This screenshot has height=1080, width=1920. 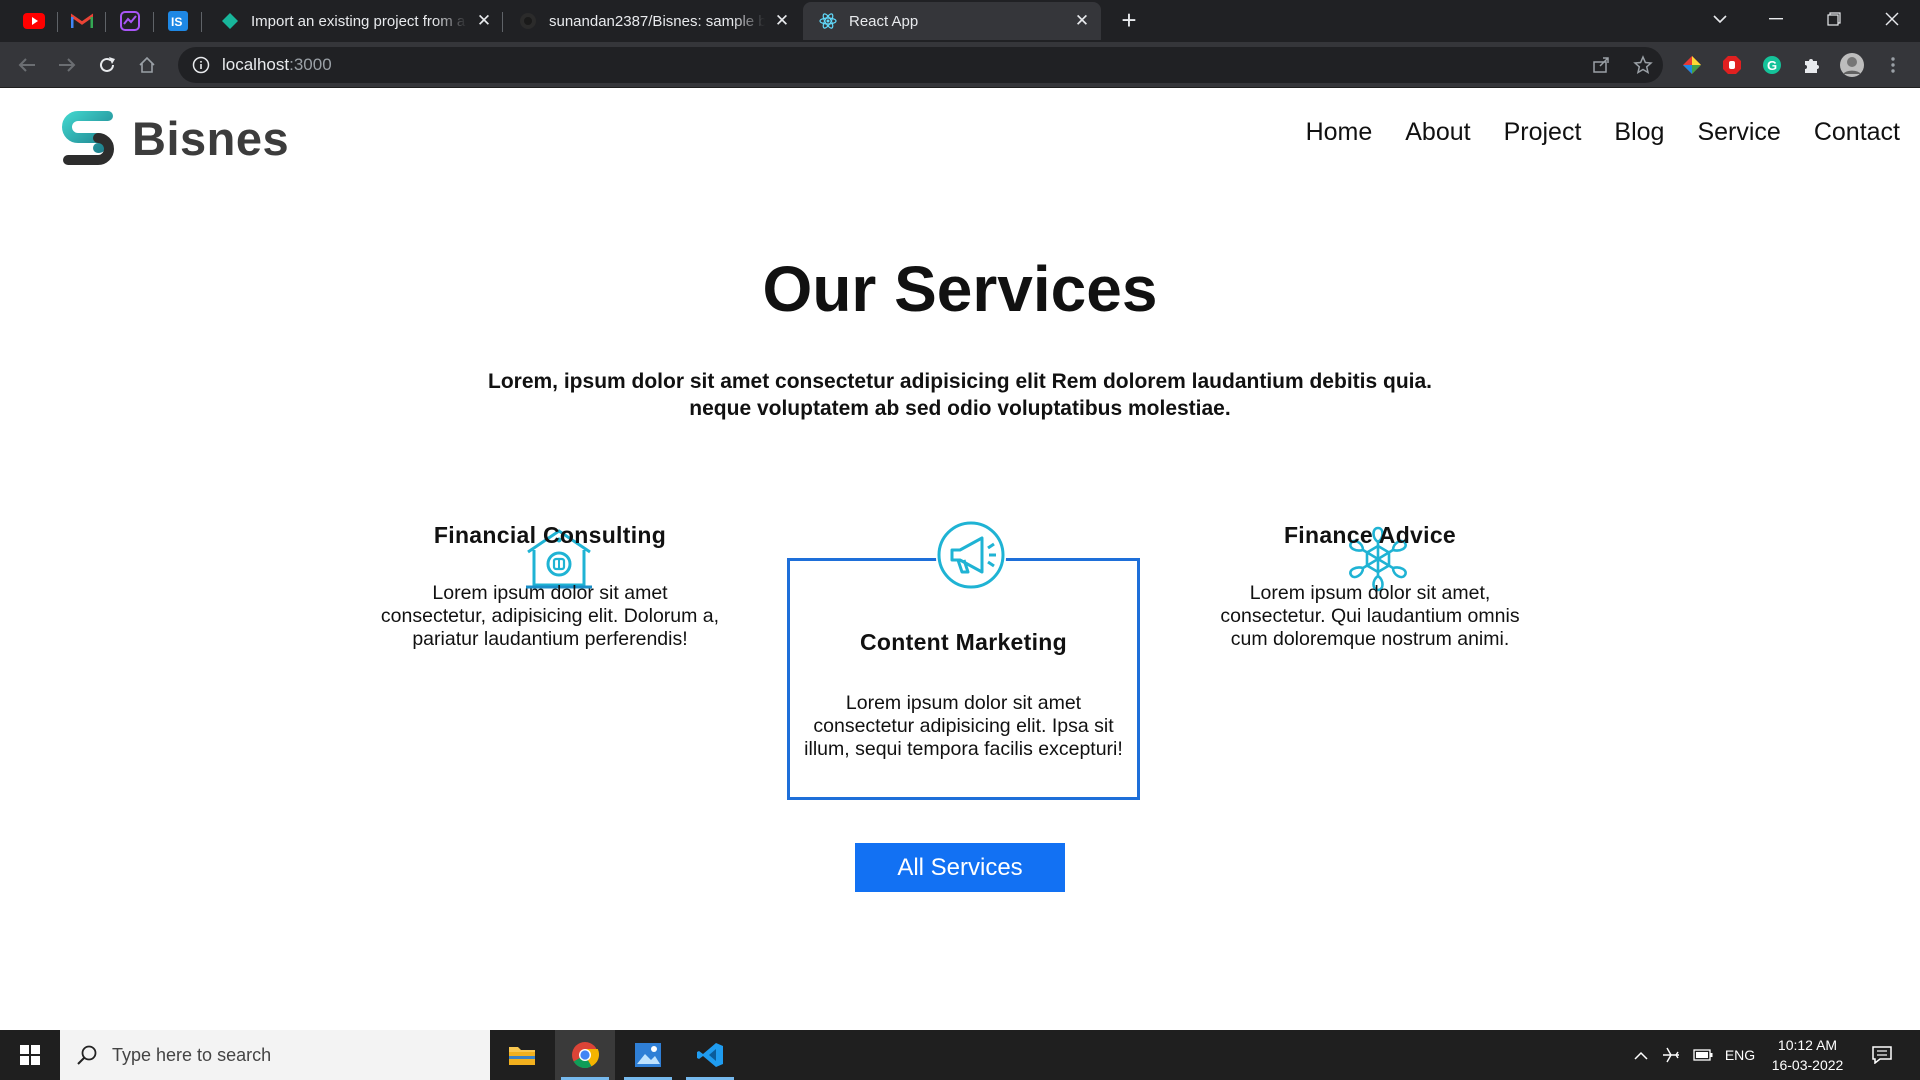 What do you see at coordinates (275, 1055) in the screenshot?
I see `taskbar-search: Type here to search` at bounding box center [275, 1055].